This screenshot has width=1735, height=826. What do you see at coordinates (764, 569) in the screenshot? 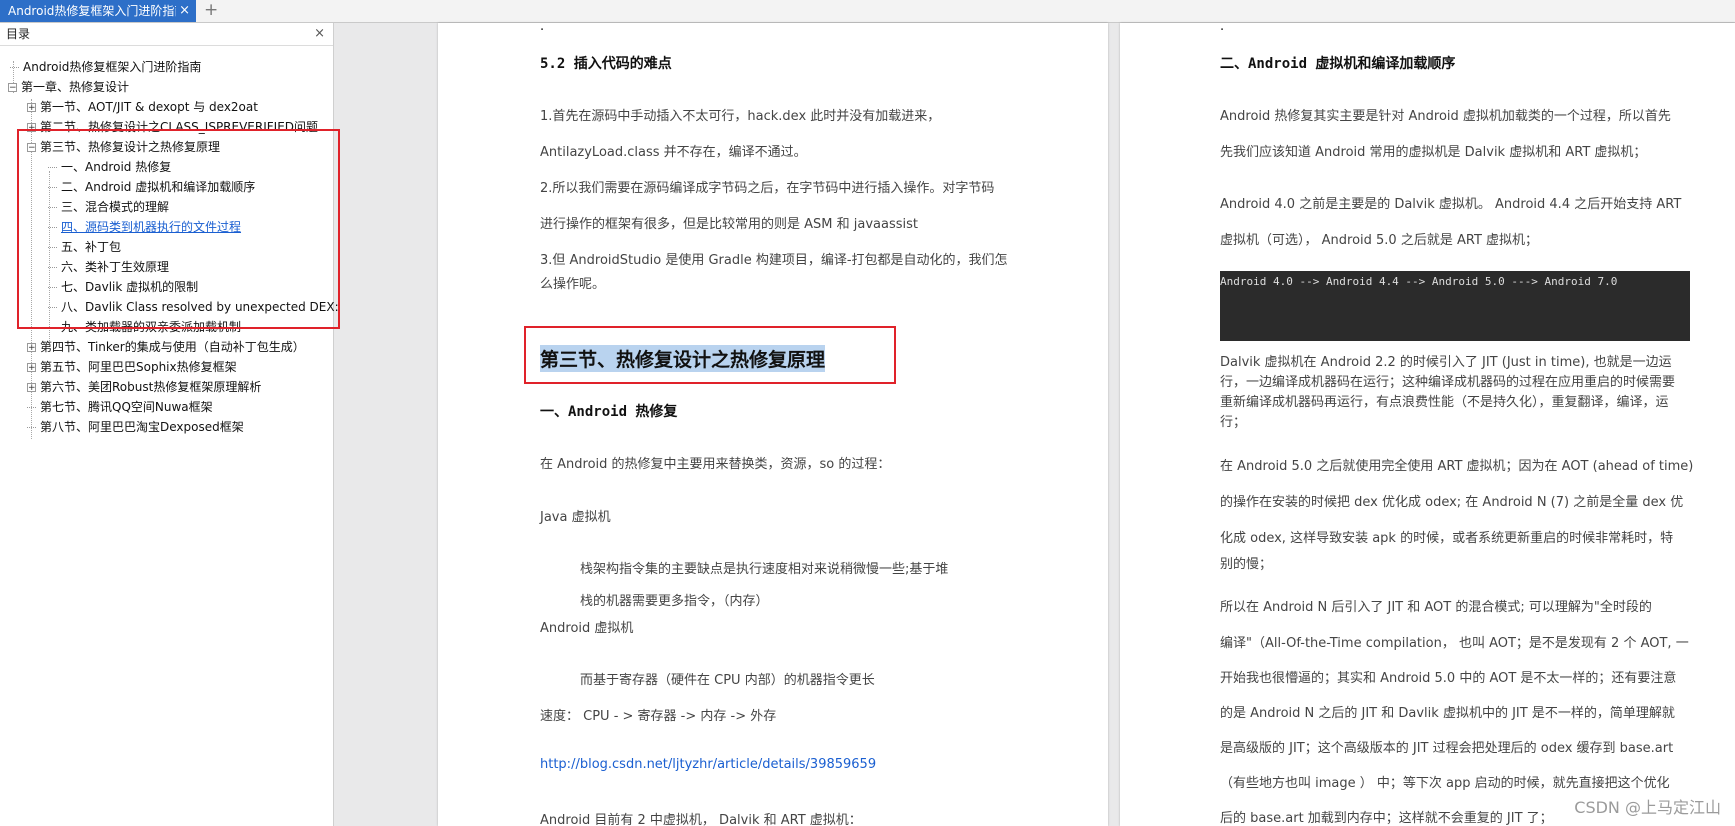
I see `quote-line: 栈架构指令集的主要缺点是执行速度相对来说稍微慢一些;基于堆` at bounding box center [764, 569].